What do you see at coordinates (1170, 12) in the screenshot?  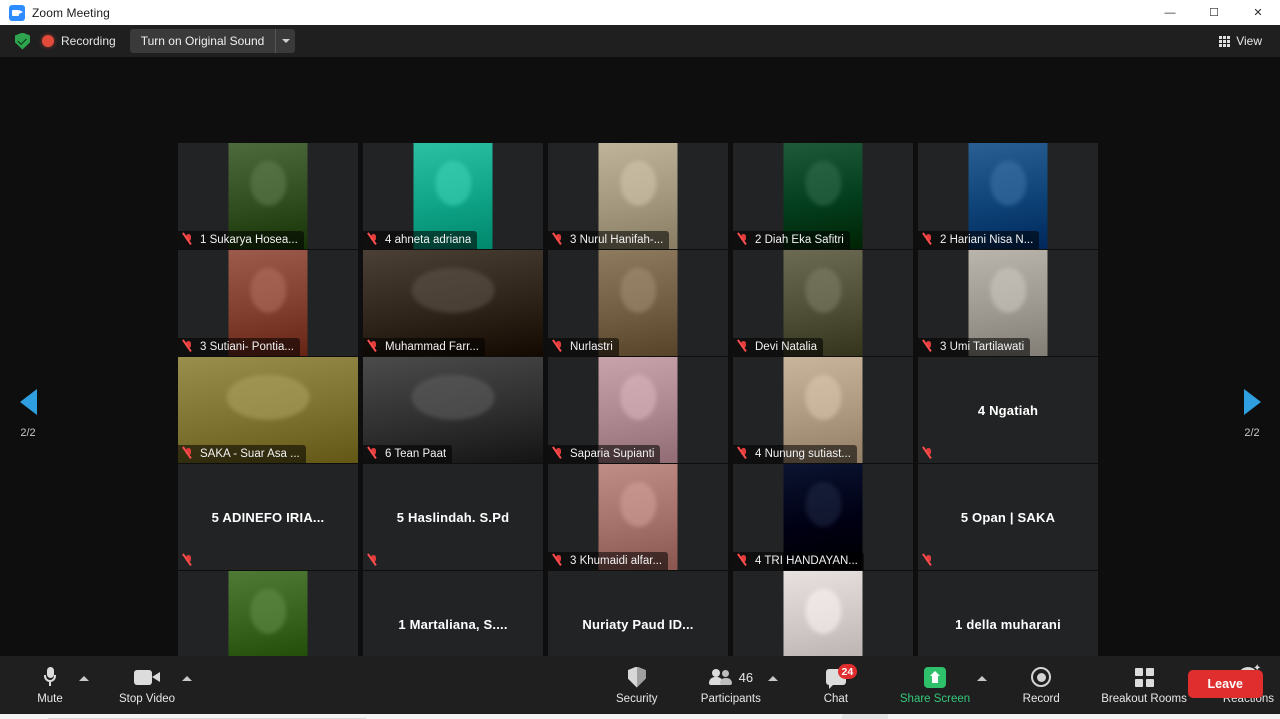 I see `minimize-button: —` at bounding box center [1170, 12].